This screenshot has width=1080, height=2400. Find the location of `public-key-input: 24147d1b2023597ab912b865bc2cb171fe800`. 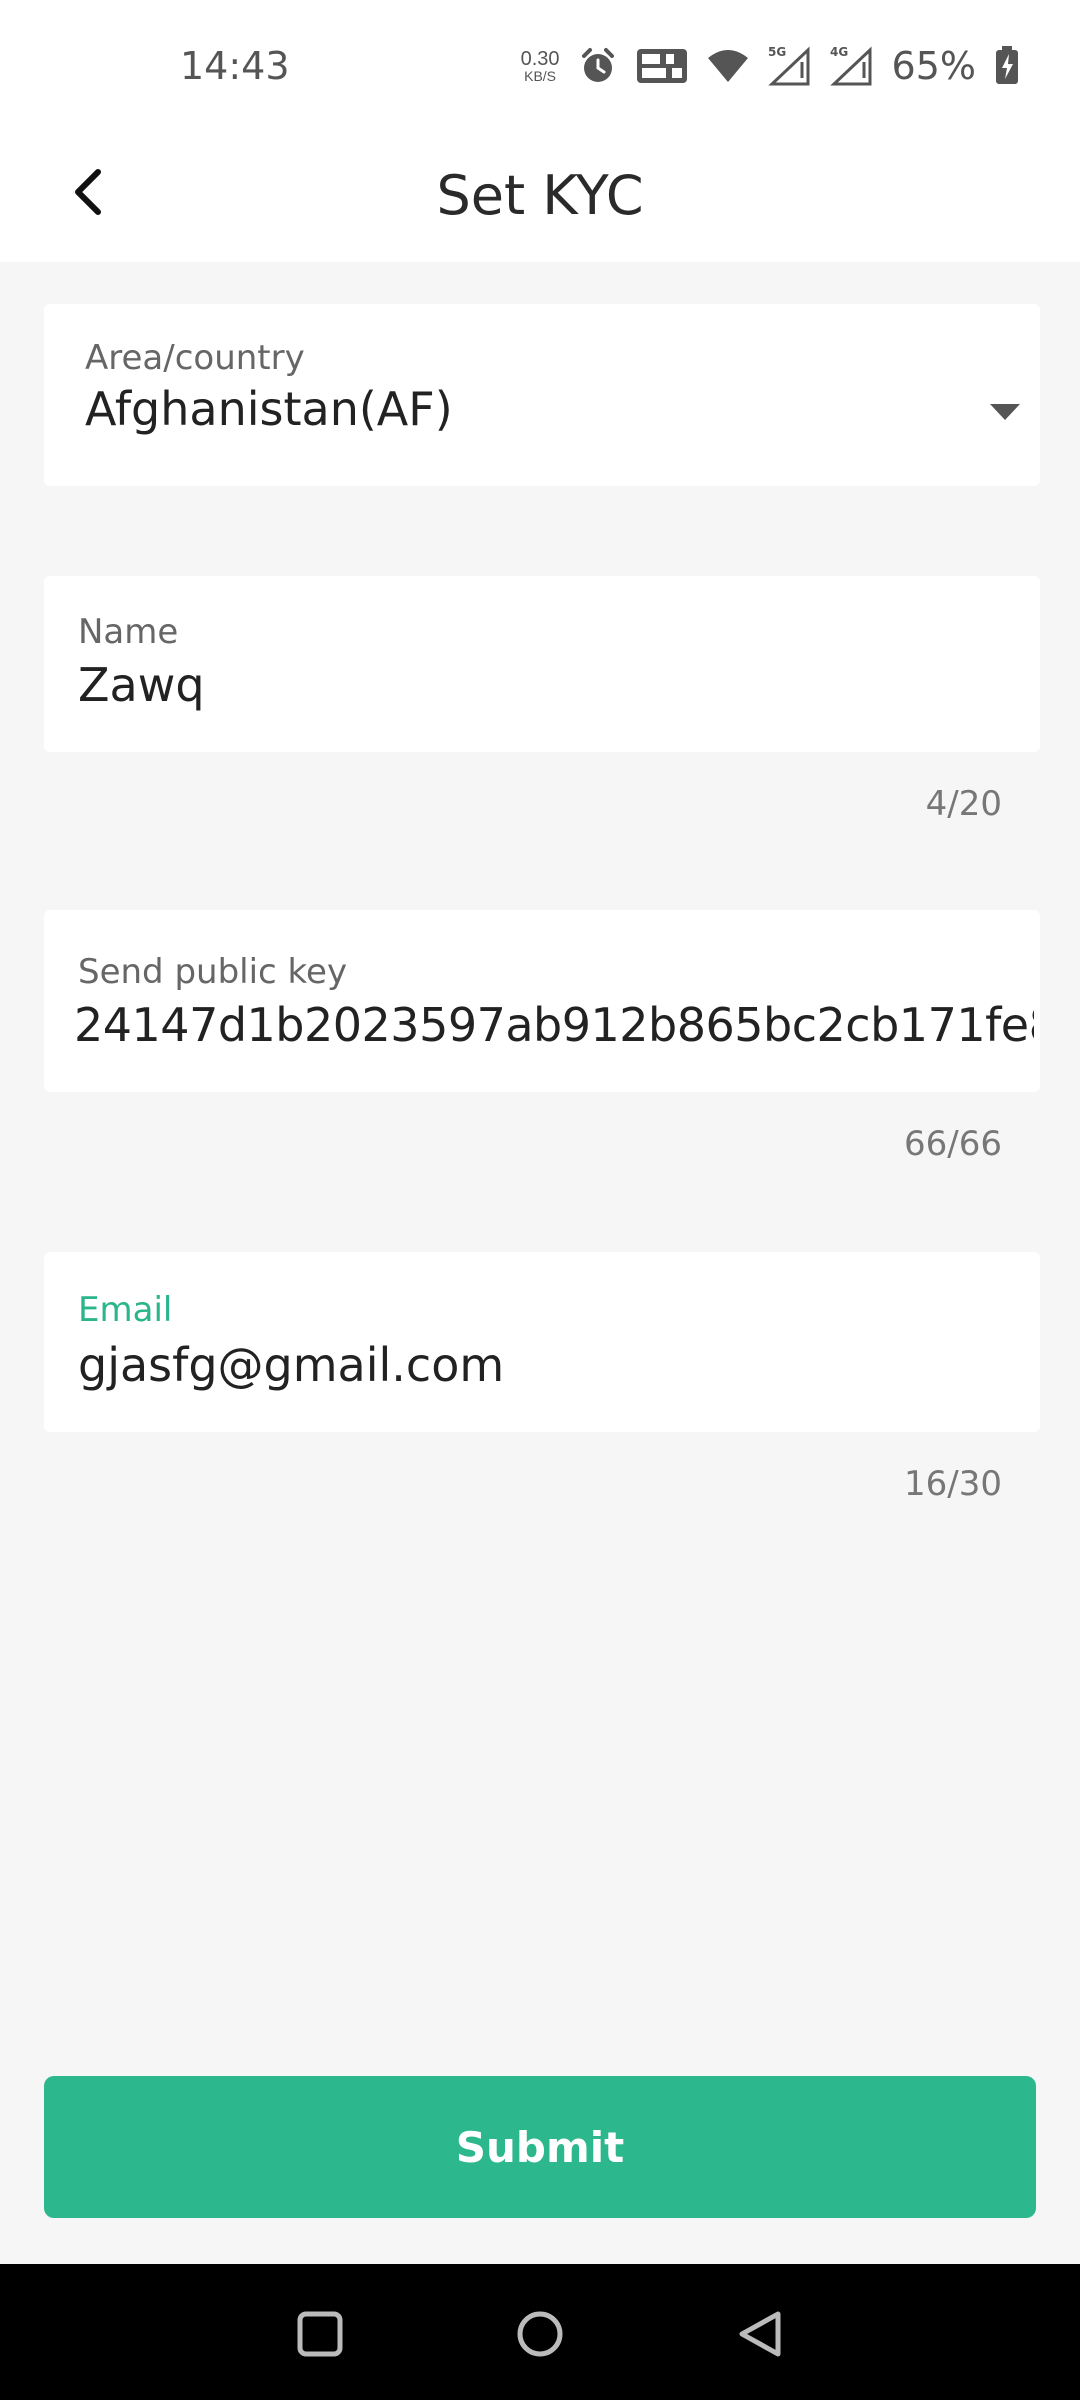

public-key-input: 24147d1b2023597ab912b865bc2cb171fe800 is located at coordinates (554, 1025).